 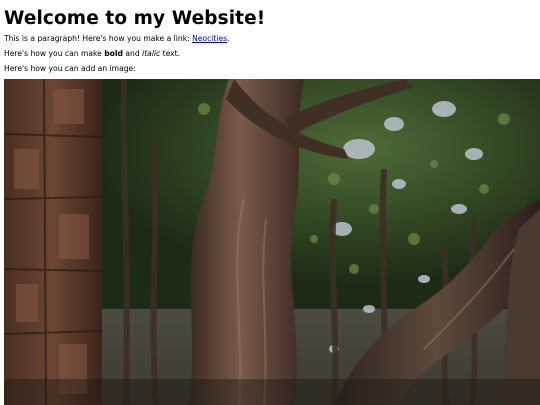 I want to click on neocities-link: Neocities, so click(x=209, y=38).